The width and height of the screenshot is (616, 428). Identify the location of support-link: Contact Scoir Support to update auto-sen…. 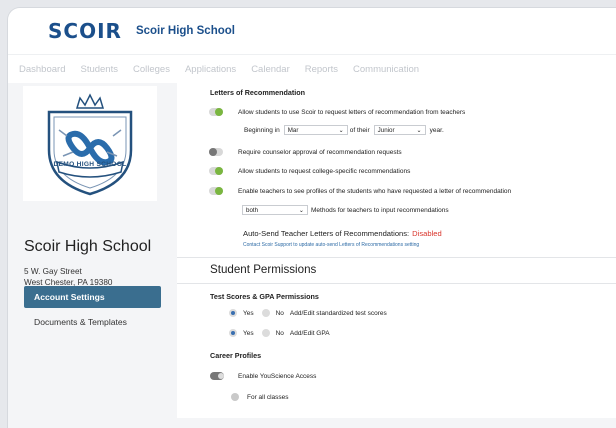
(331, 245).